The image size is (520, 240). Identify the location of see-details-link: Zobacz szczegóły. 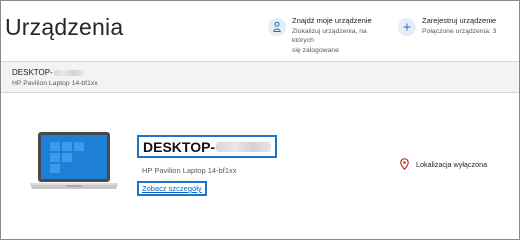
(172, 188).